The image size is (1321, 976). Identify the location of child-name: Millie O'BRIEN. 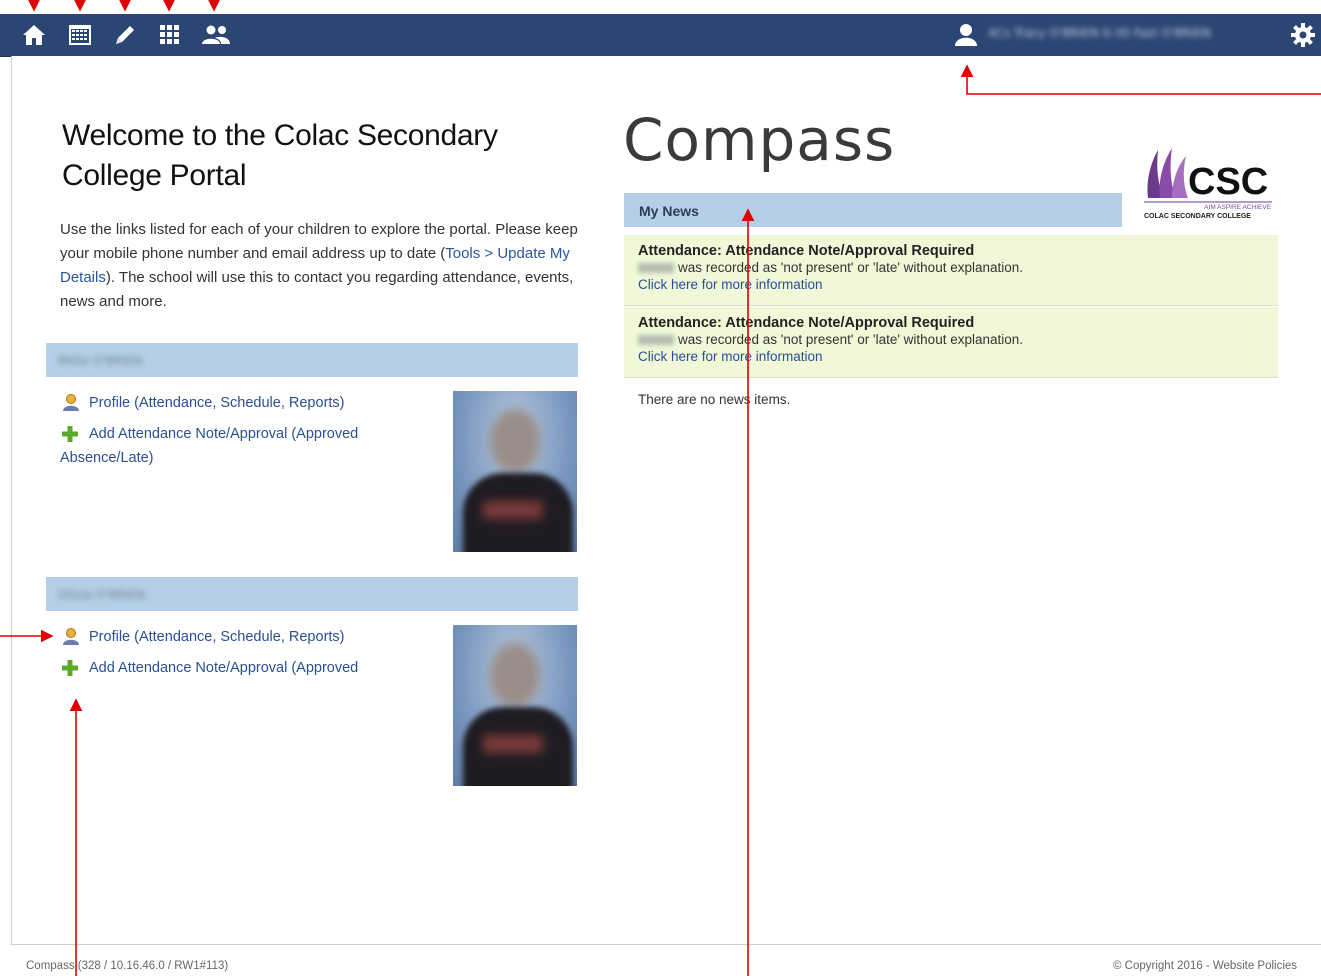
(100, 361).